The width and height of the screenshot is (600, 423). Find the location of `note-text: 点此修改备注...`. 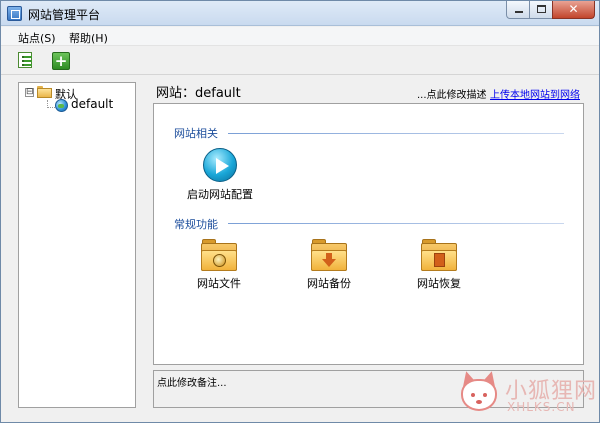

note-text: 点此修改备注... is located at coordinates (192, 383).